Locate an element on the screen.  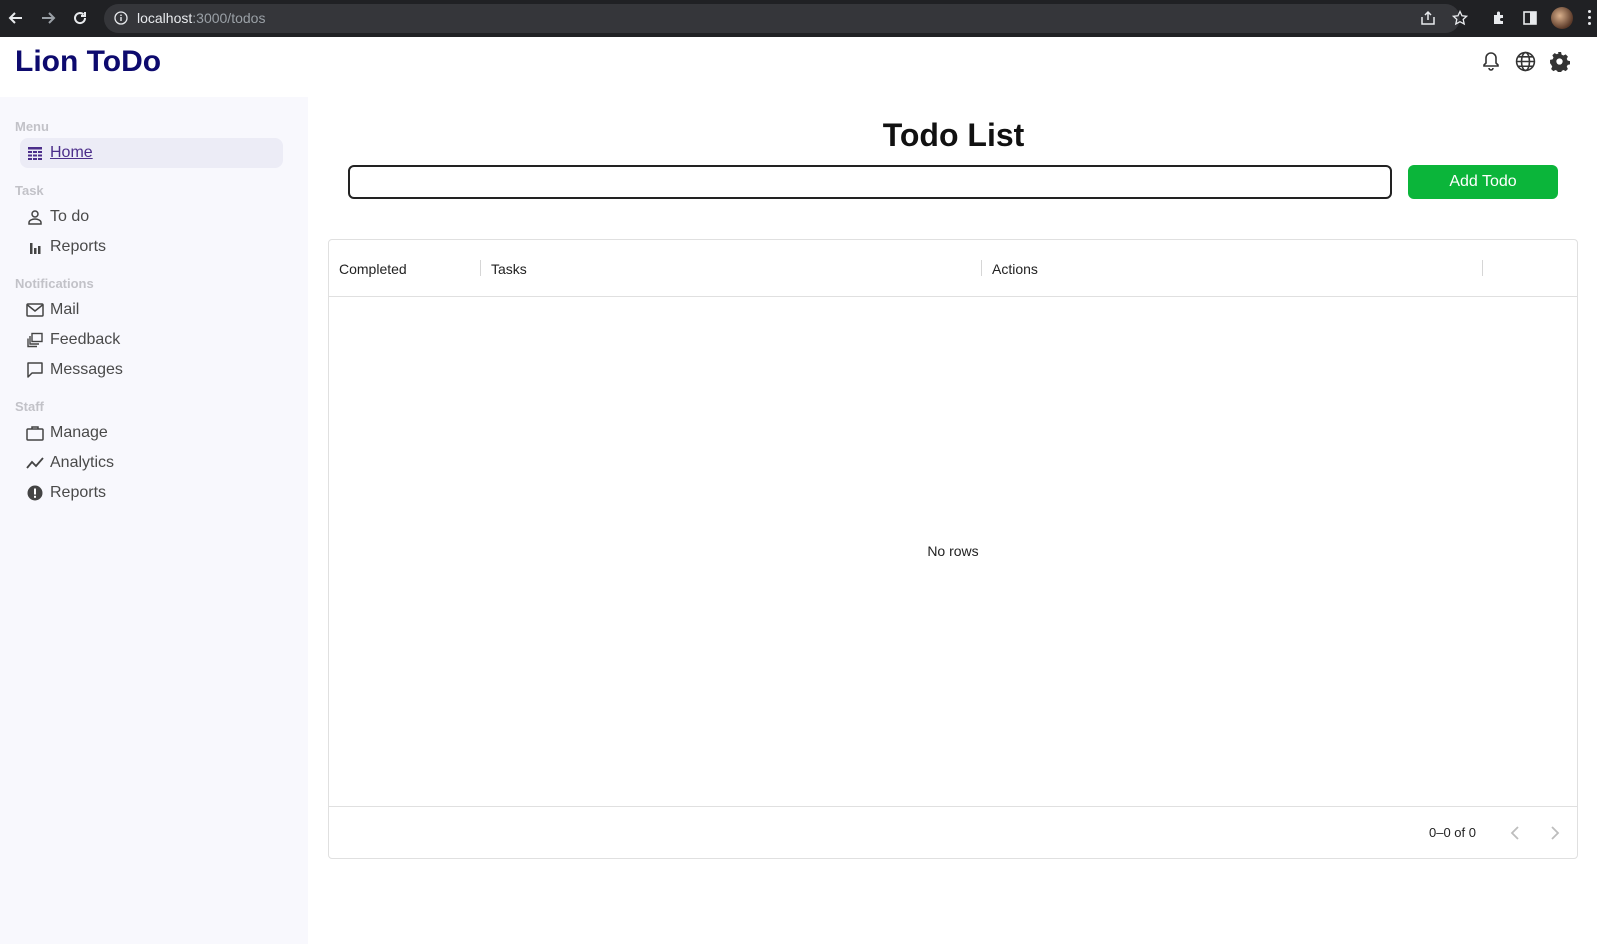
table-icon is located at coordinates (35, 153).